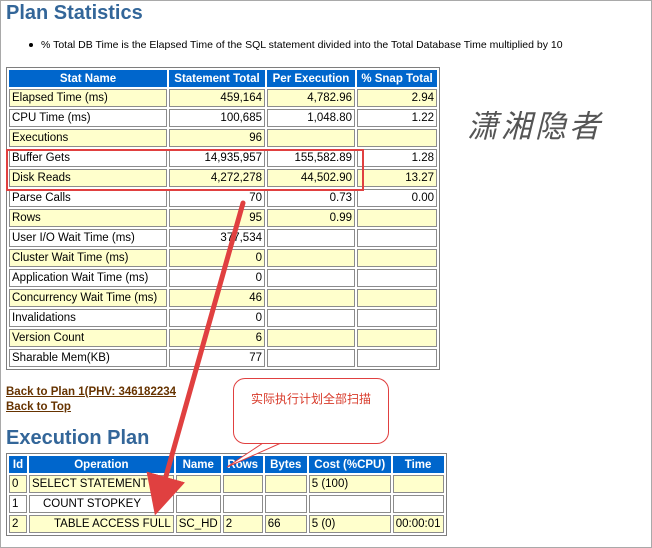 The image size is (652, 548). Describe the element at coordinates (242, 464) in the screenshot. I see `plan-header-rows: Rows` at that location.